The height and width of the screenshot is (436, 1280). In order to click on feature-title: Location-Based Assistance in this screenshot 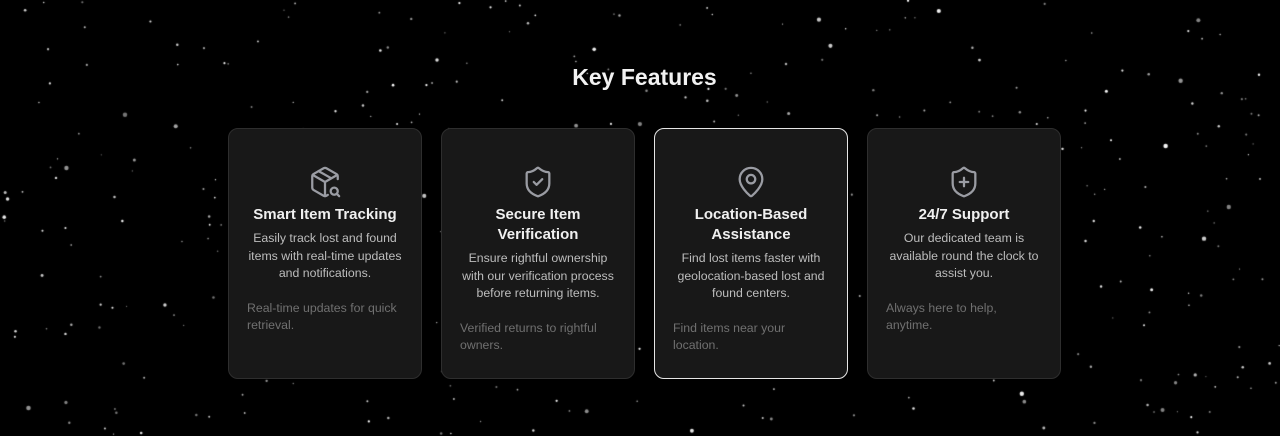, I will do `click(751, 224)`.